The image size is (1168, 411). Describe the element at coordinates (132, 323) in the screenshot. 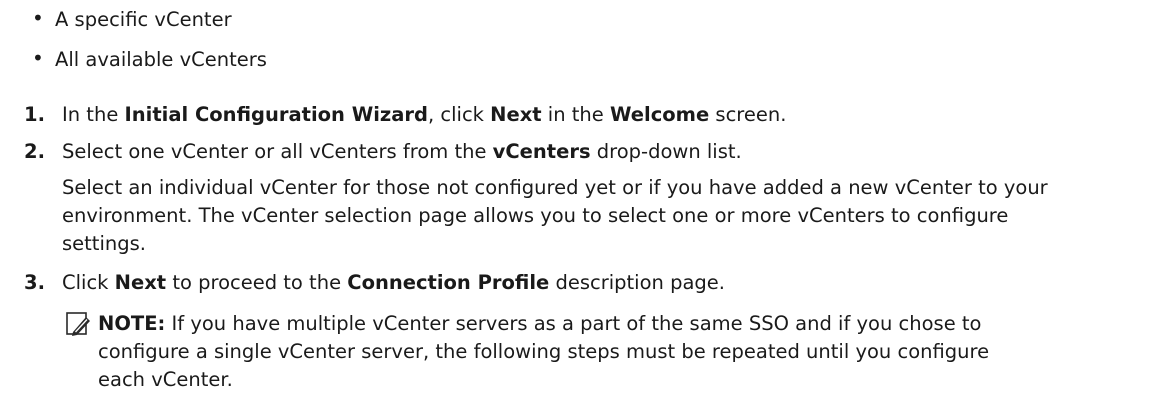

I see `note-label: NOTE:` at that location.